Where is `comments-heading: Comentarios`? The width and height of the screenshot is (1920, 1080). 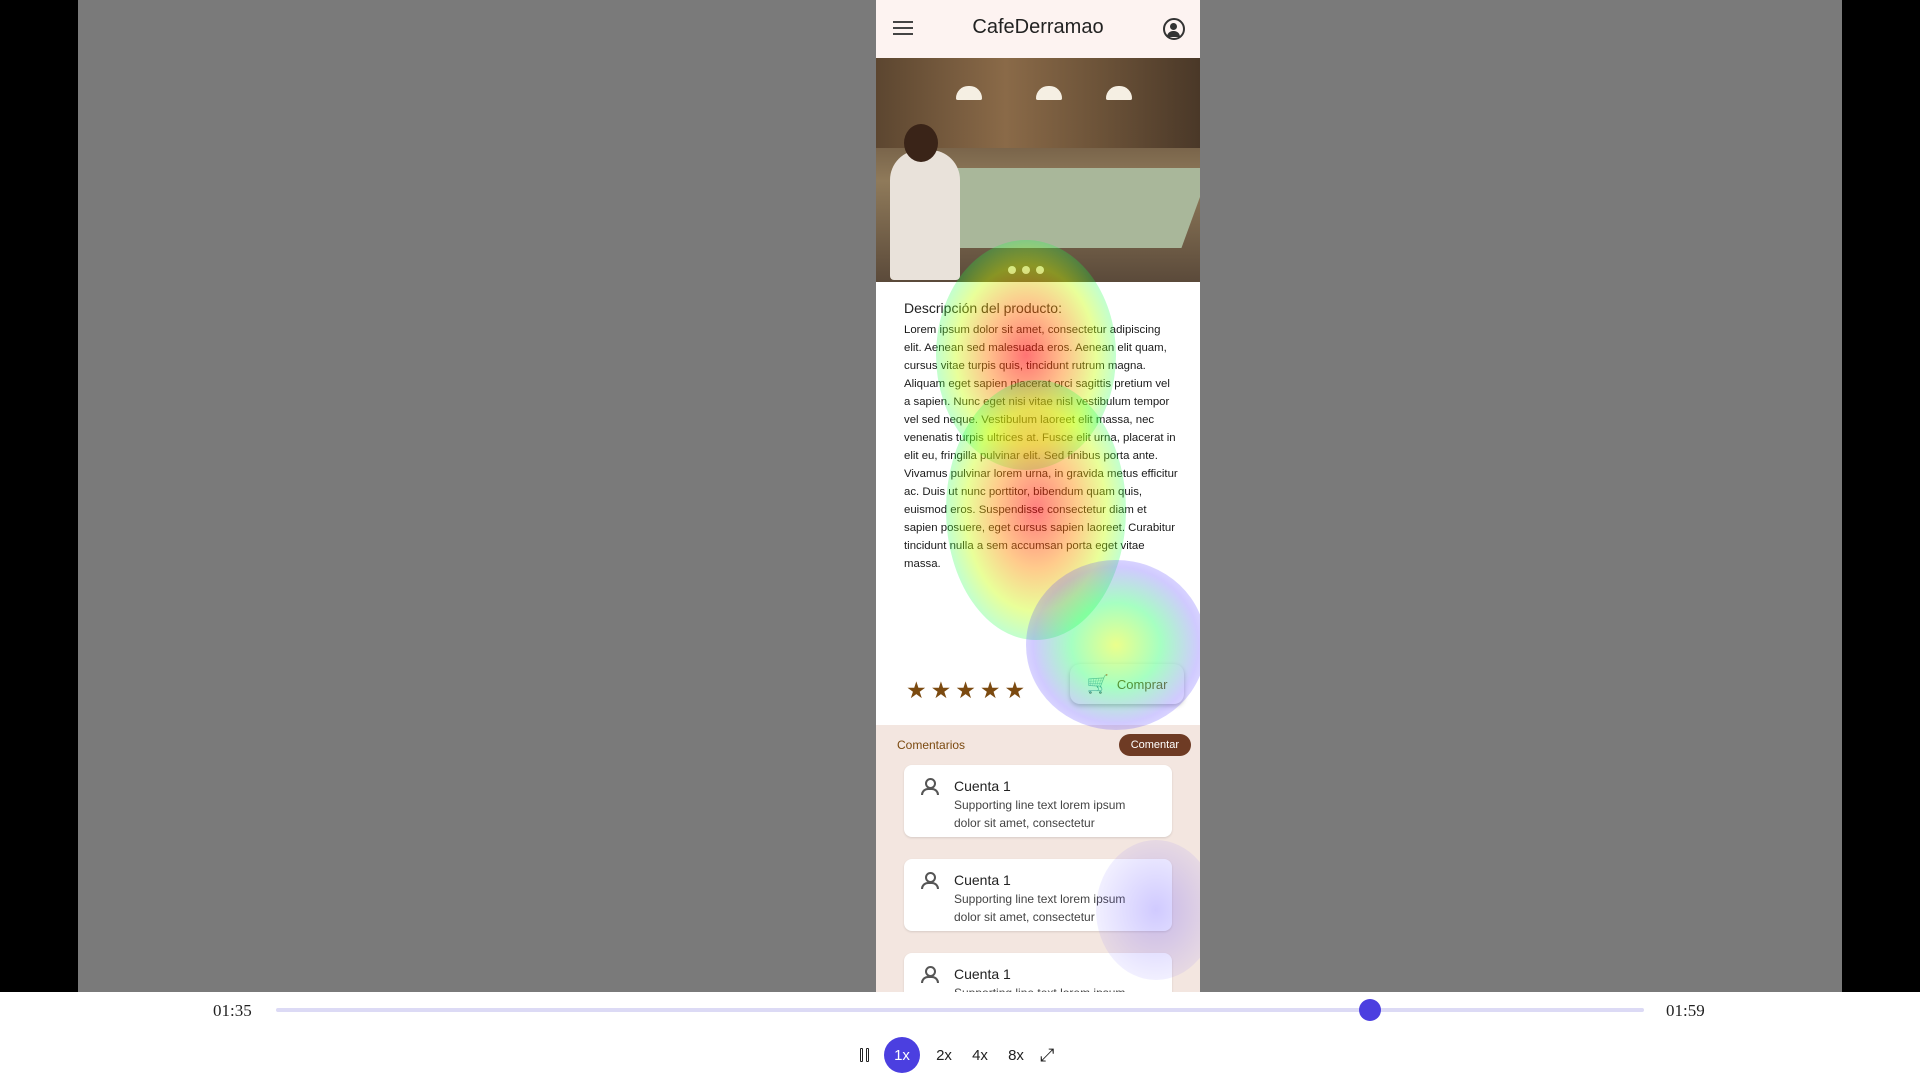 comments-heading: Comentarios is located at coordinates (931, 745).